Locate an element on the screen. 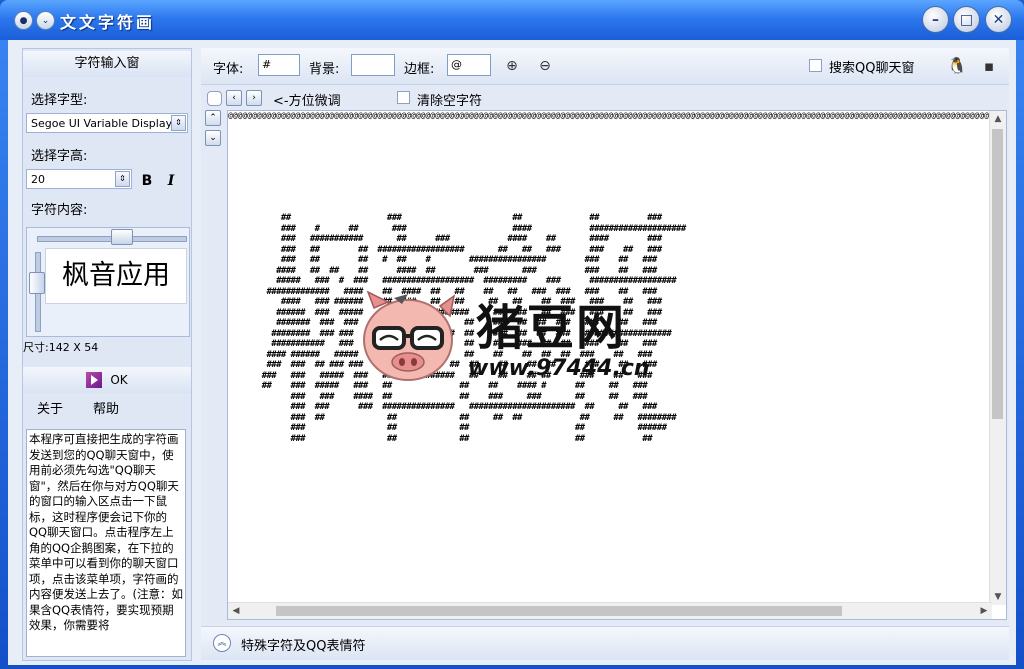 The height and width of the screenshot is (669, 1024). maximize-button: □ is located at coordinates (966, 19).